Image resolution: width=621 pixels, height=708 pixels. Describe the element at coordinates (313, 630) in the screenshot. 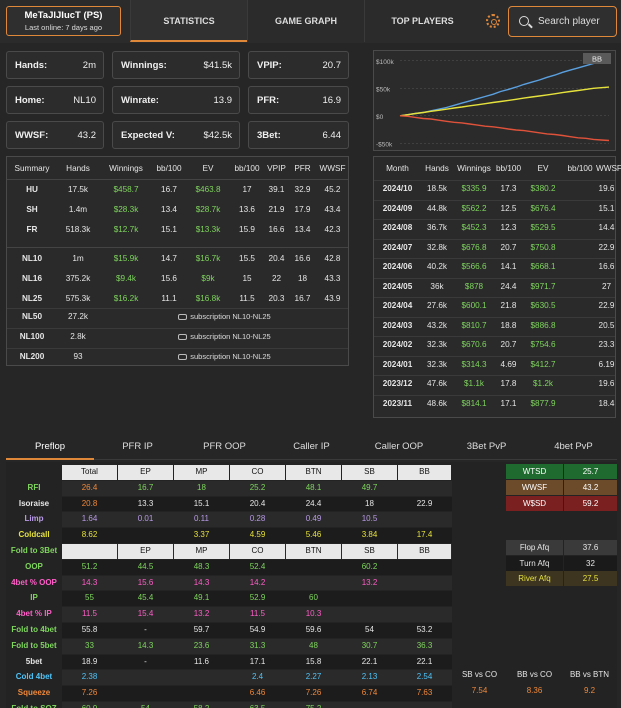

I see `preflop-cell: 59.6` at that location.